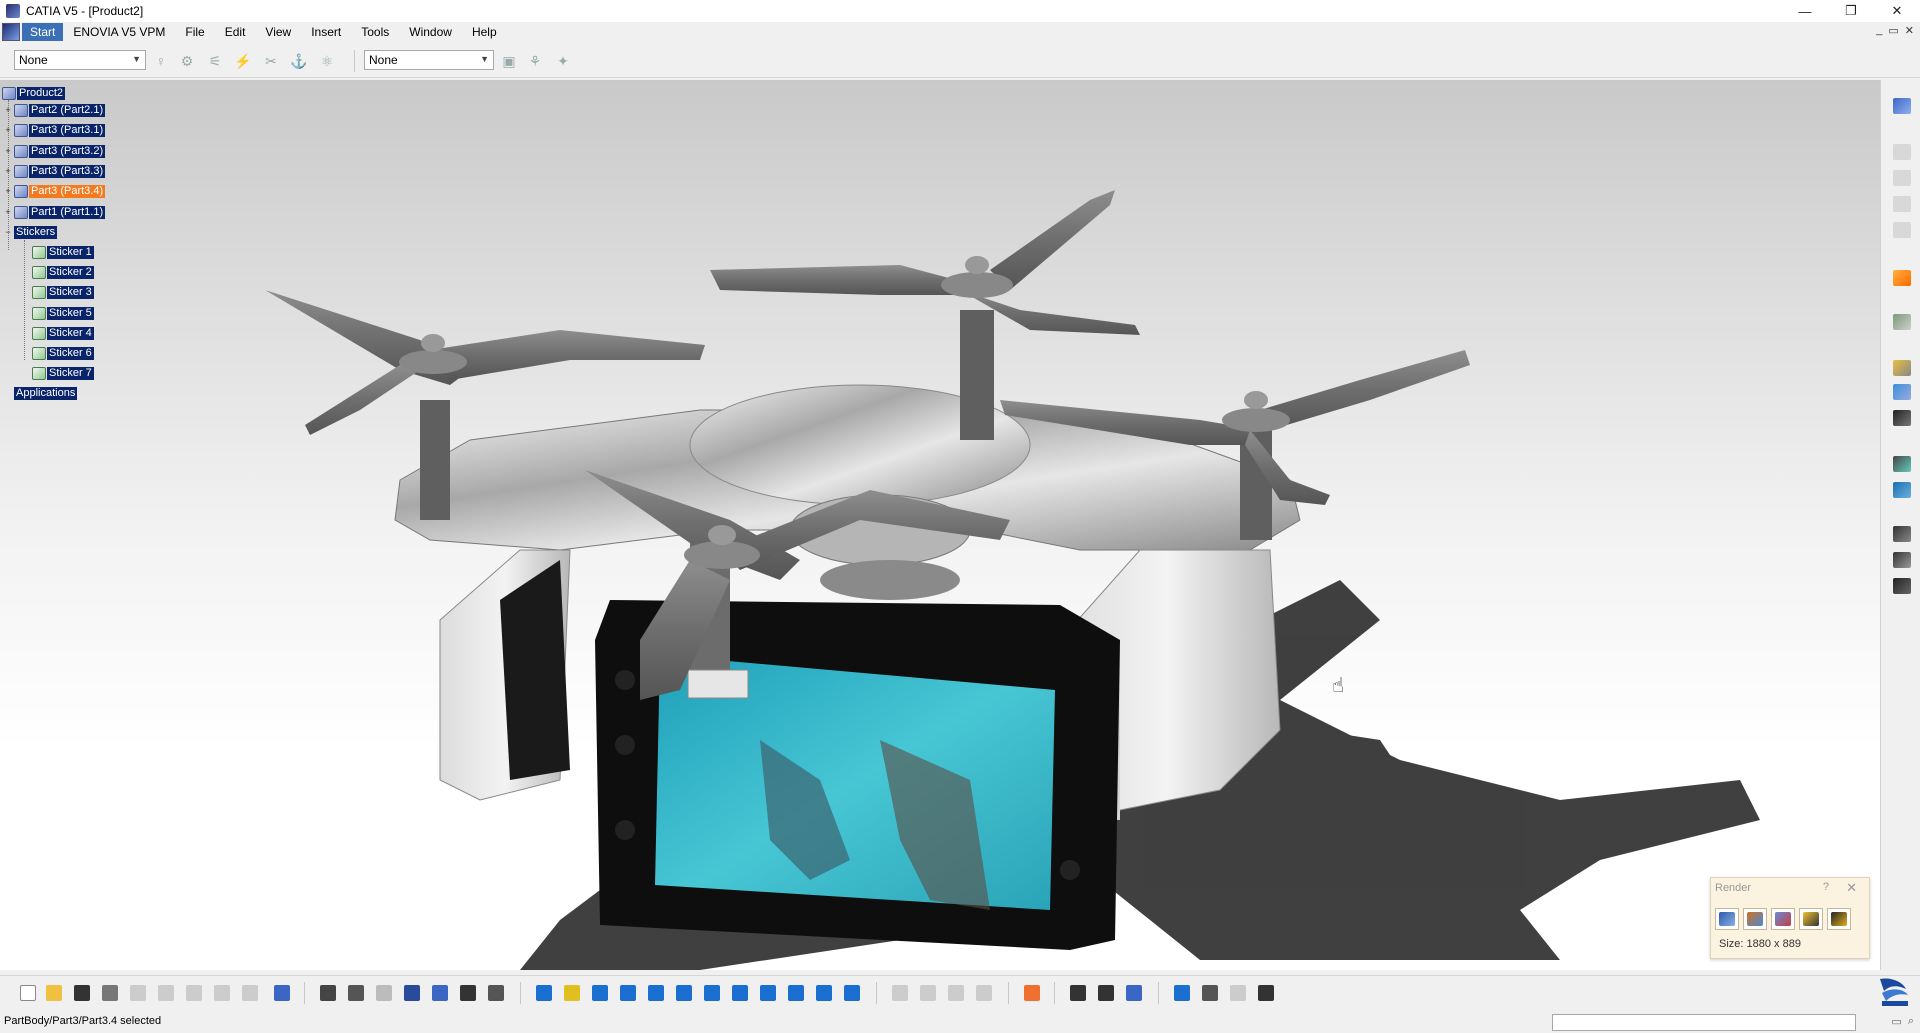 The image size is (1920, 1033). I want to click on menu-file: File, so click(194, 32).